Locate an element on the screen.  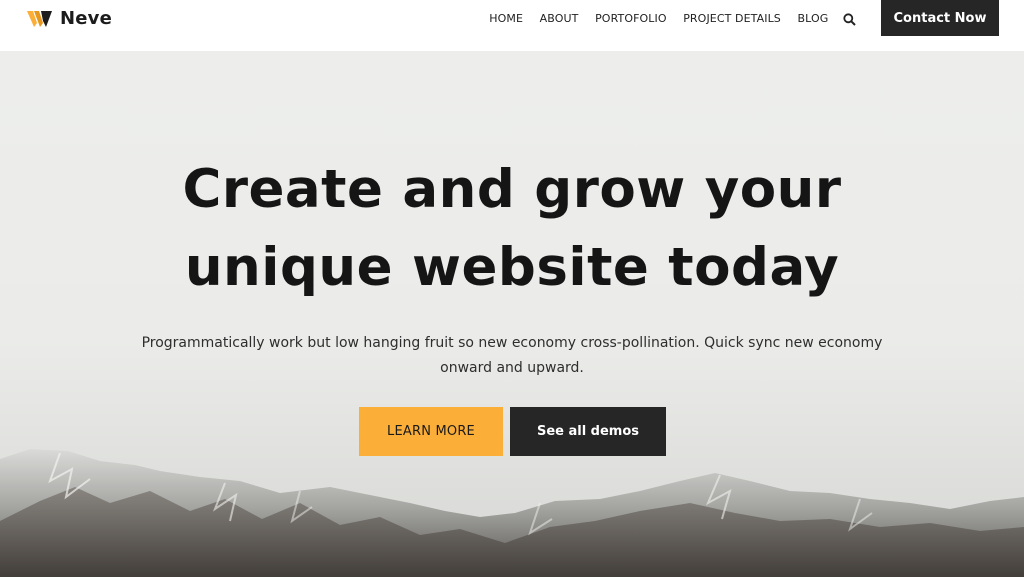
contact-now-button: Contact Now is located at coordinates (940, 18).